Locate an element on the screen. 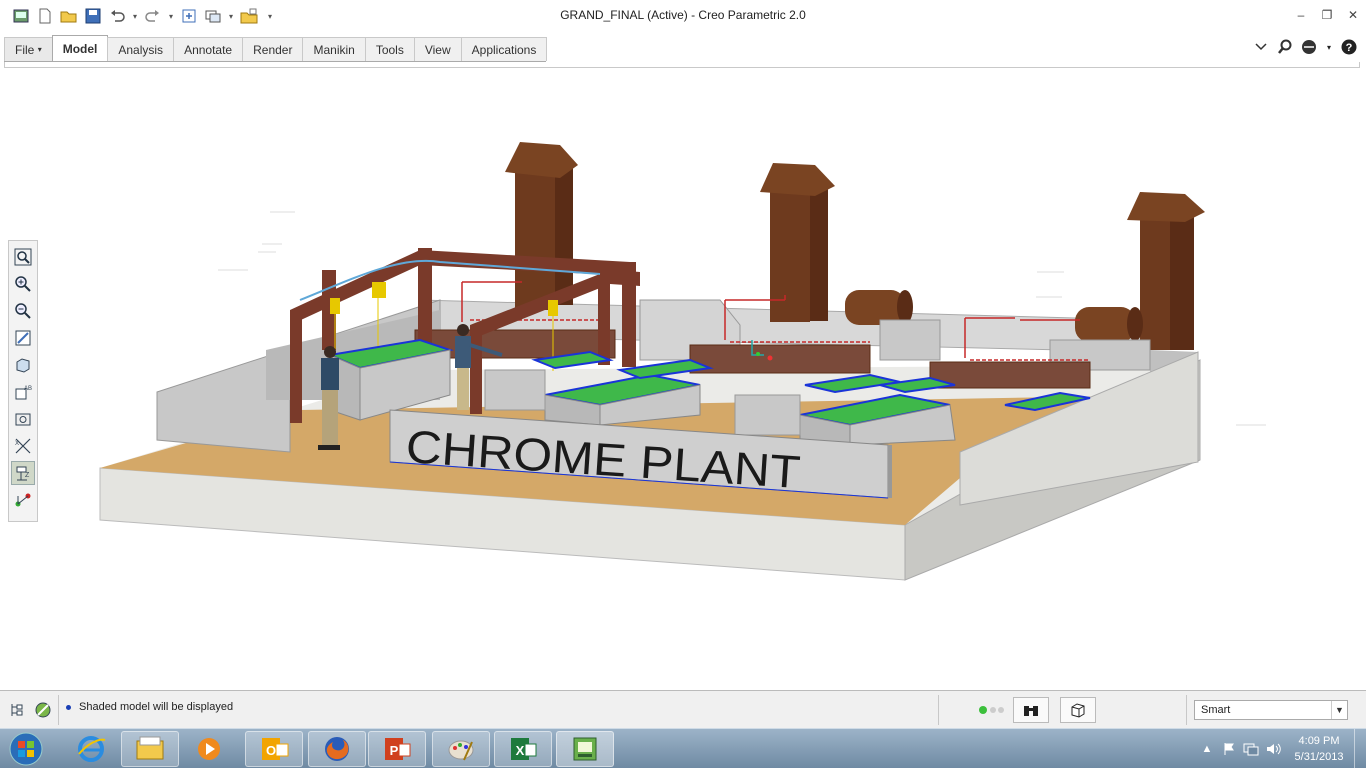 This screenshot has width=1366, height=768. chevron-down-icon: ▾ is located at coordinates (39, 49).